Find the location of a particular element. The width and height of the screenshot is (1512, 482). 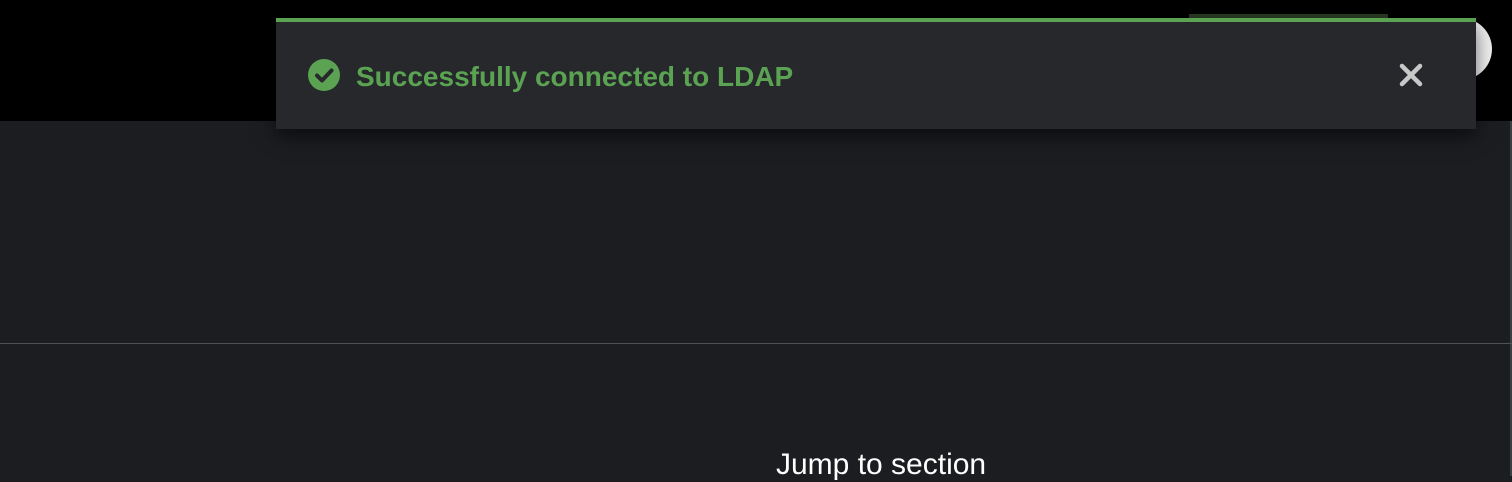

close-icon is located at coordinates (1411, 77).